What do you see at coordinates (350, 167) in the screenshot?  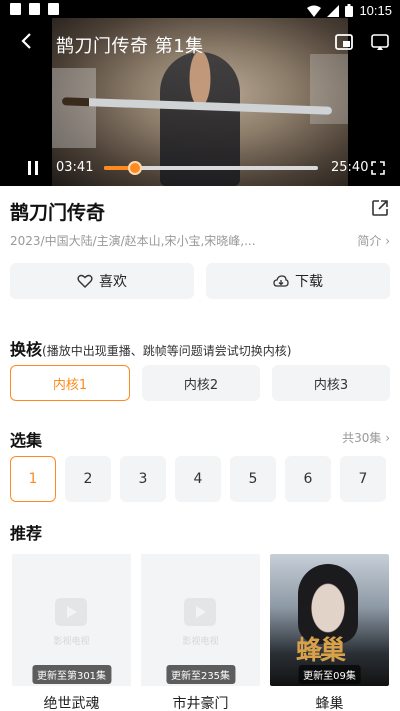 I see `total-time: 25:40` at bounding box center [350, 167].